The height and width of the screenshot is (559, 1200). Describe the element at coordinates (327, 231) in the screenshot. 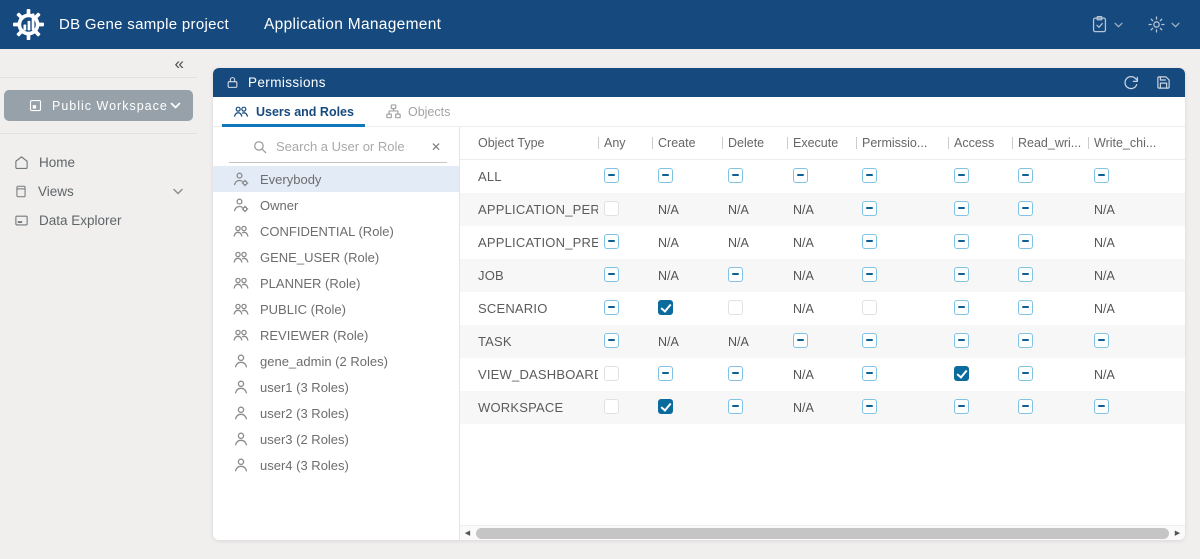

I see `principal-label: CONFIDENTIAL (Role)` at that location.